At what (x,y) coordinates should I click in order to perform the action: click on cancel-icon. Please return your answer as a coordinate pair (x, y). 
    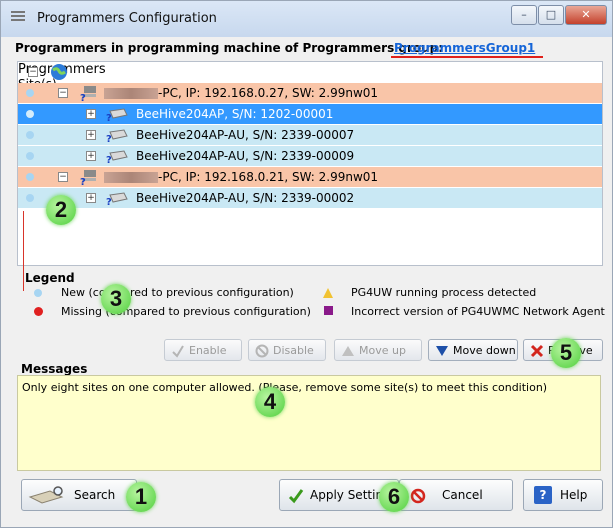
    Looking at the image, I should click on (418, 496).